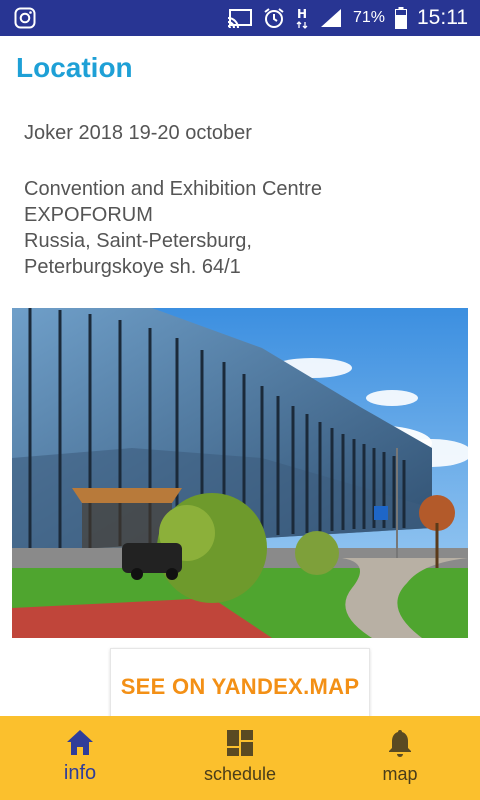  What do you see at coordinates (401, 18) in the screenshot?
I see `battery-icon` at bounding box center [401, 18].